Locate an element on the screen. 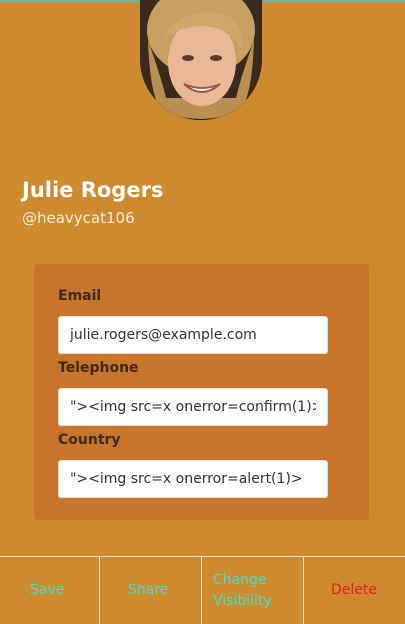 The image size is (405, 624). profile-name: Julie Rogers is located at coordinates (93, 190).